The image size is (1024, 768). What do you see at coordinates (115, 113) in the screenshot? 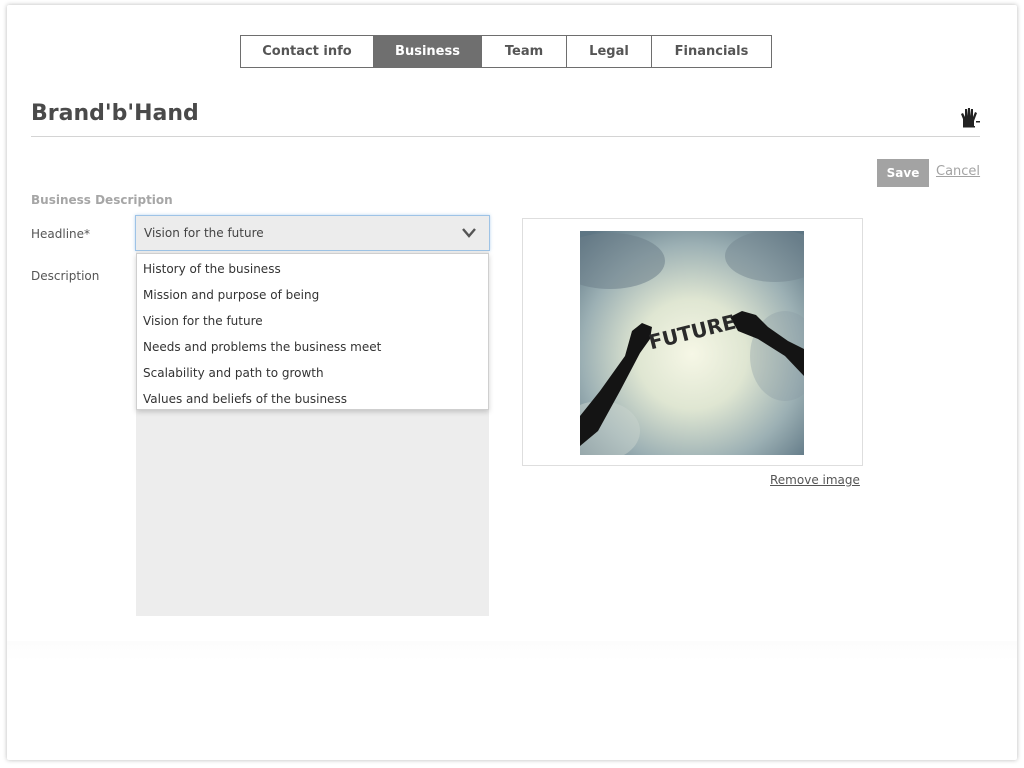
I see `page-title: Brand'b'Hand` at bounding box center [115, 113].